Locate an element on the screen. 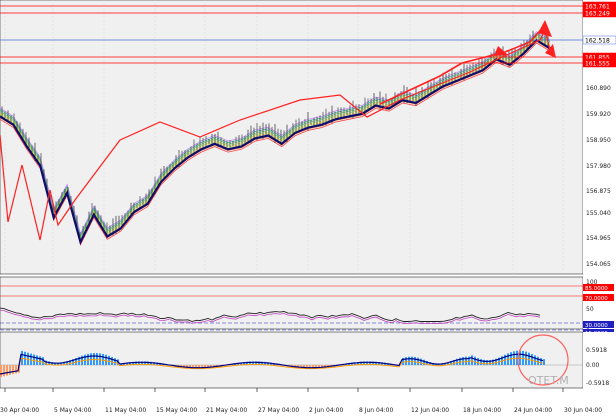 Image resolution: width=616 pixels, height=416 pixels. time-label: 2 Jun 04:00 is located at coordinates (326, 410).